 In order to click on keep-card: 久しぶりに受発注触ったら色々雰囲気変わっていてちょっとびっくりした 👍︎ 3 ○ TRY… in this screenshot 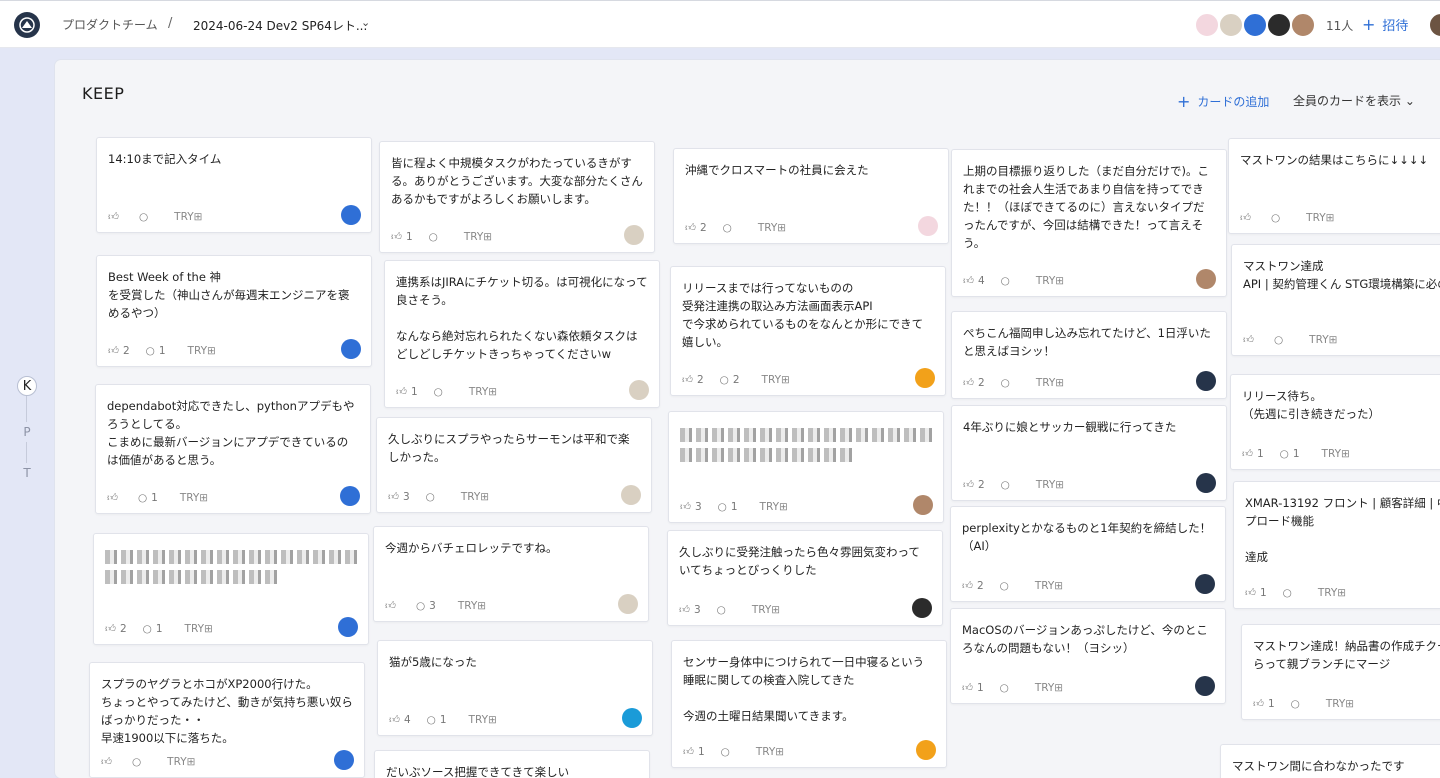, I will do `click(805, 578)`.